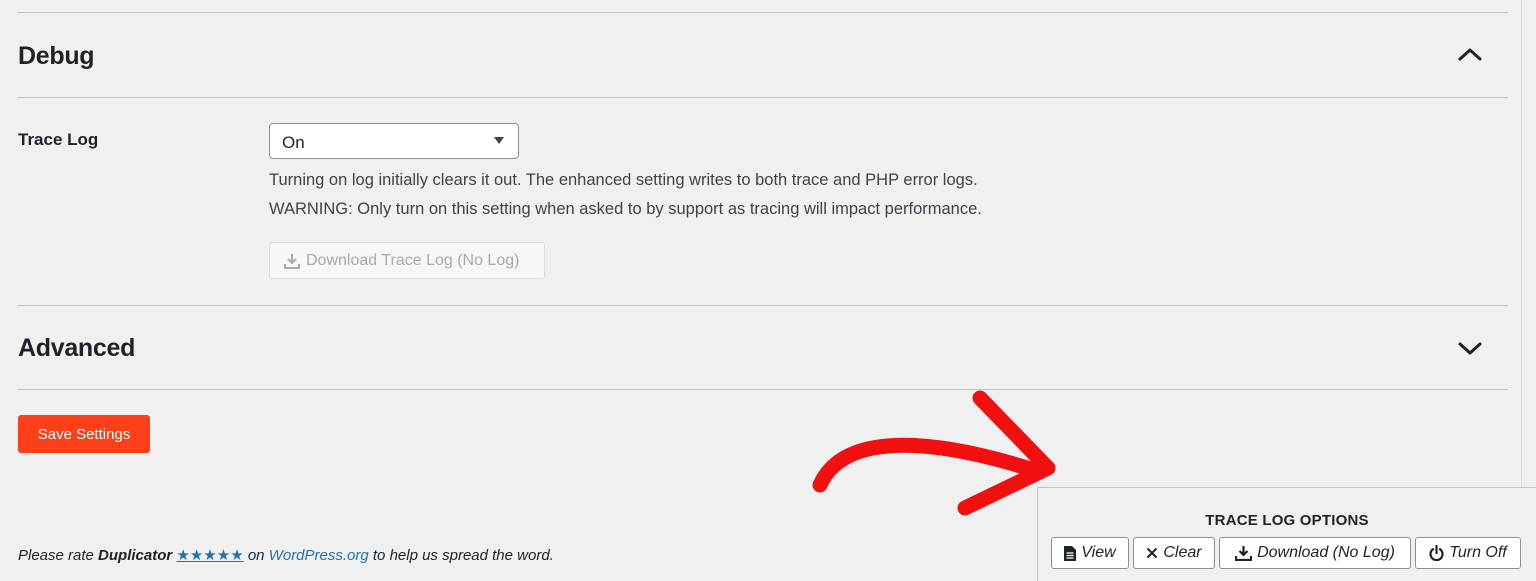  Describe the element at coordinates (413, 260) in the screenshot. I see `download-trace-log-label: Download Trace Log (No Log)` at that location.